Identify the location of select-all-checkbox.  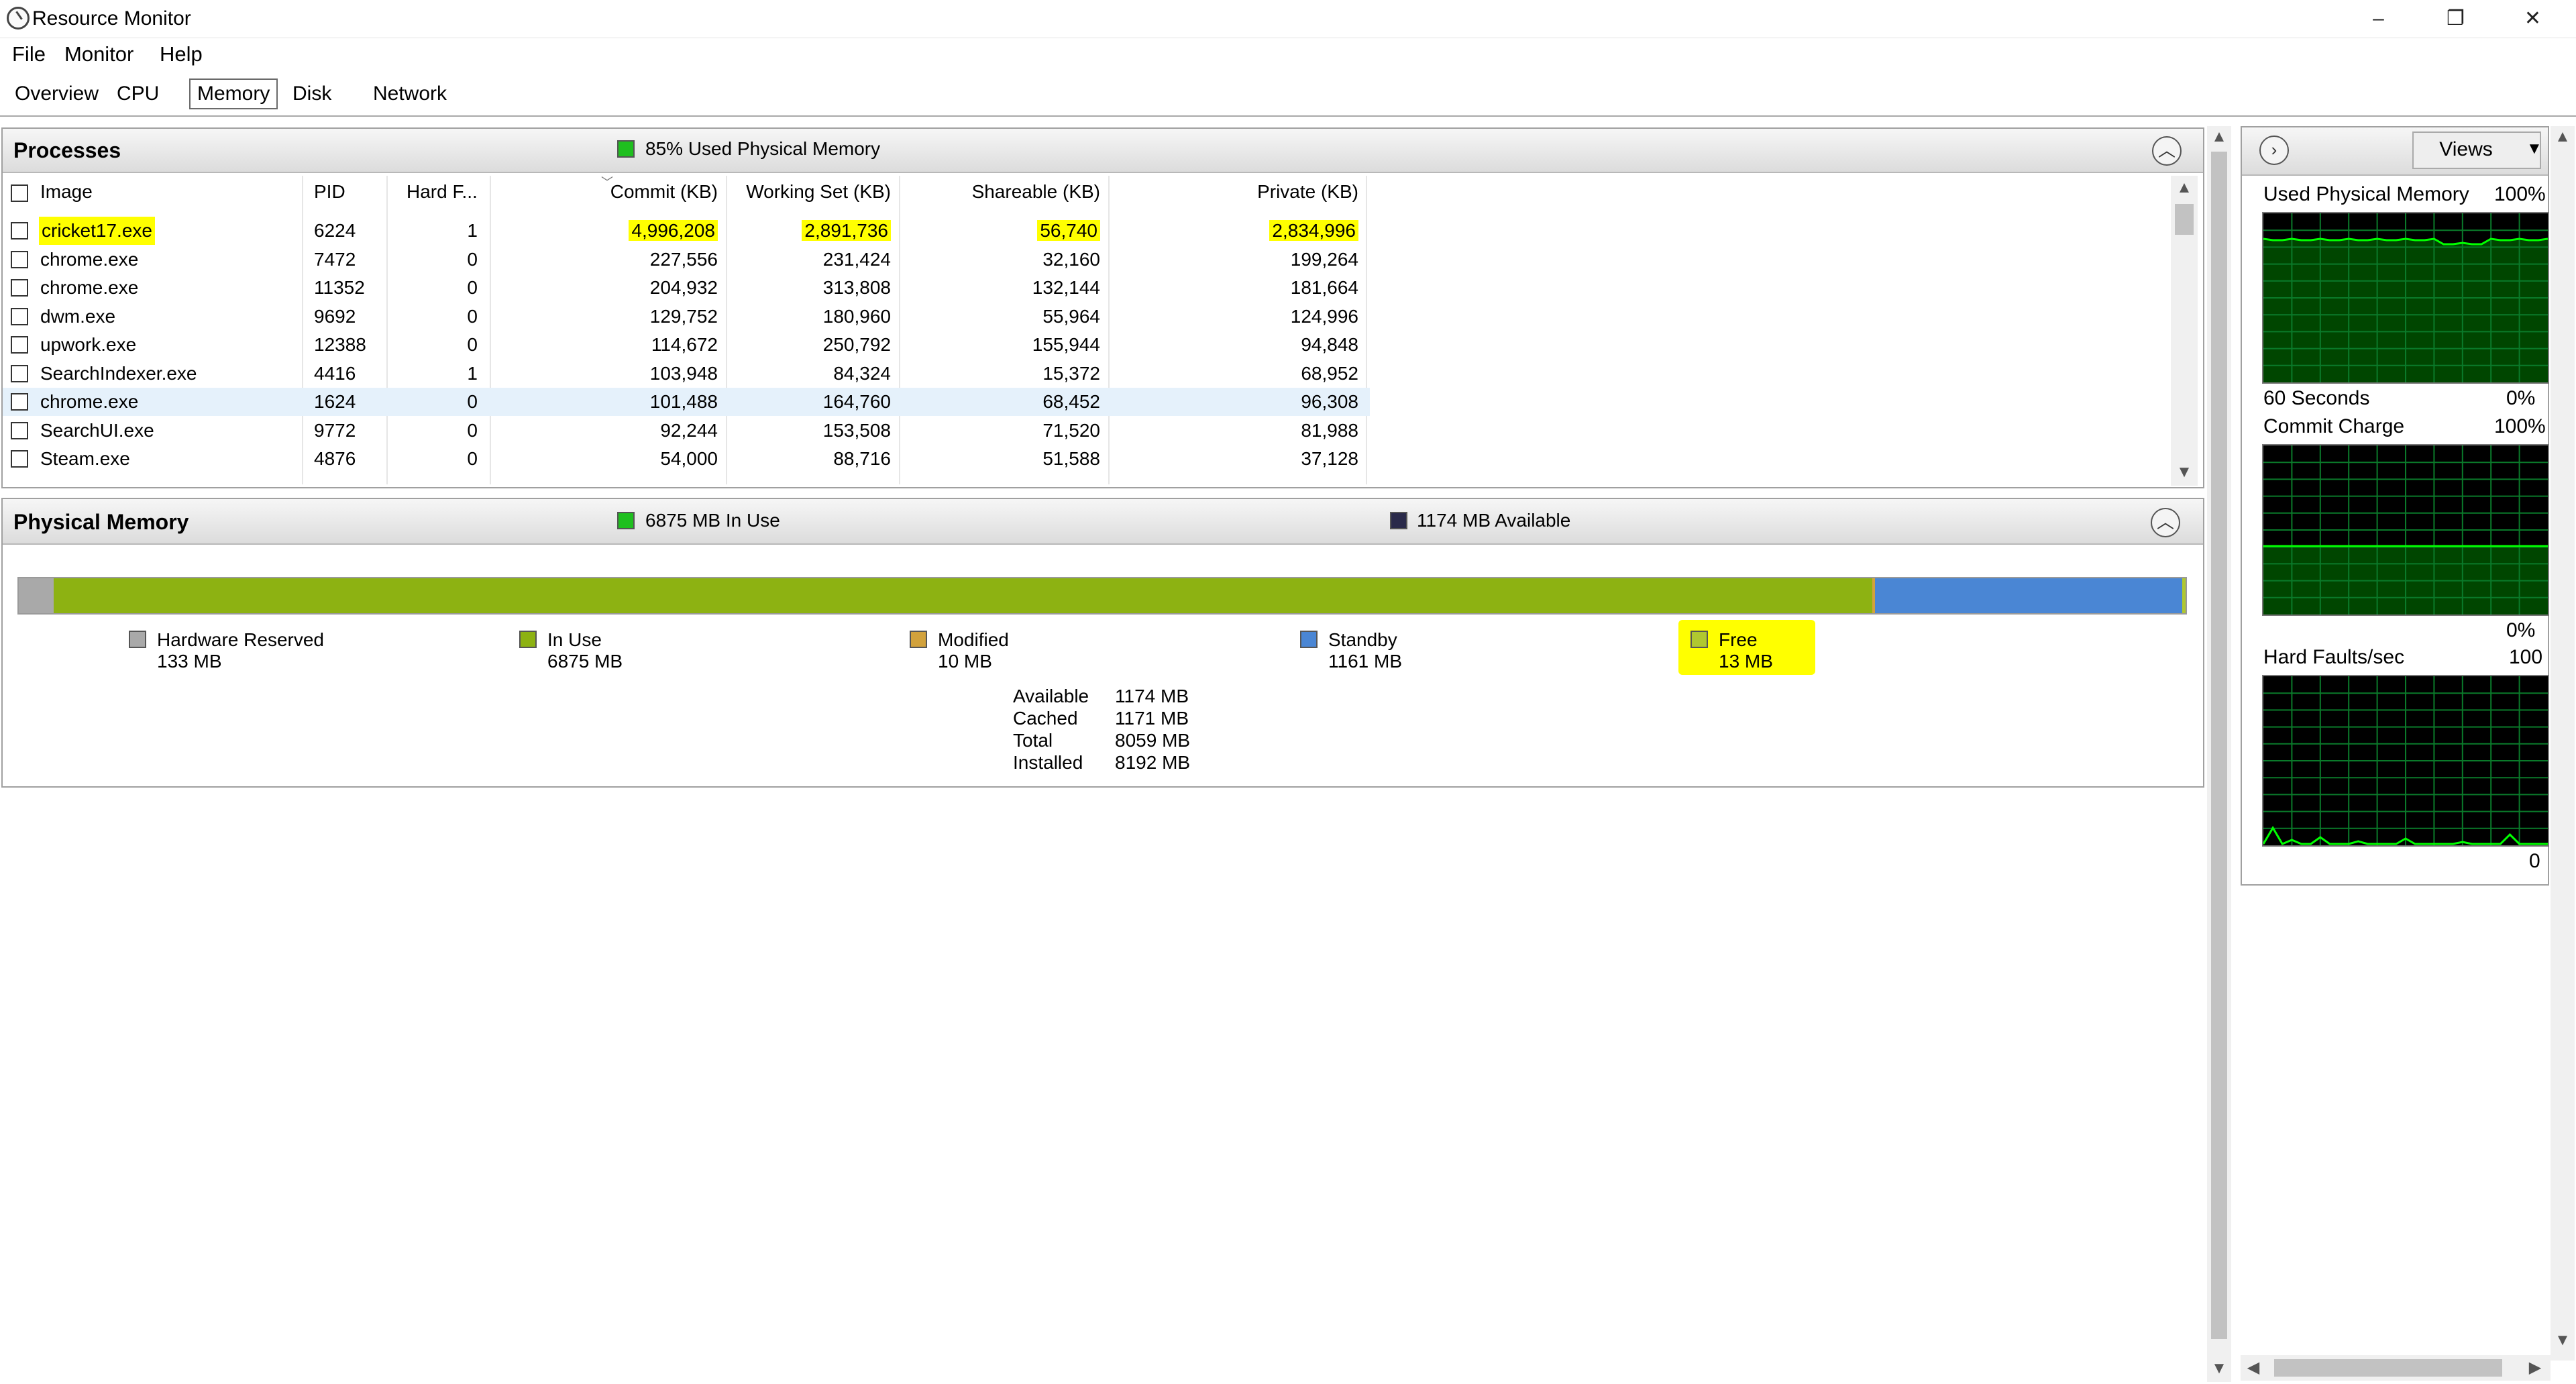
(19, 193).